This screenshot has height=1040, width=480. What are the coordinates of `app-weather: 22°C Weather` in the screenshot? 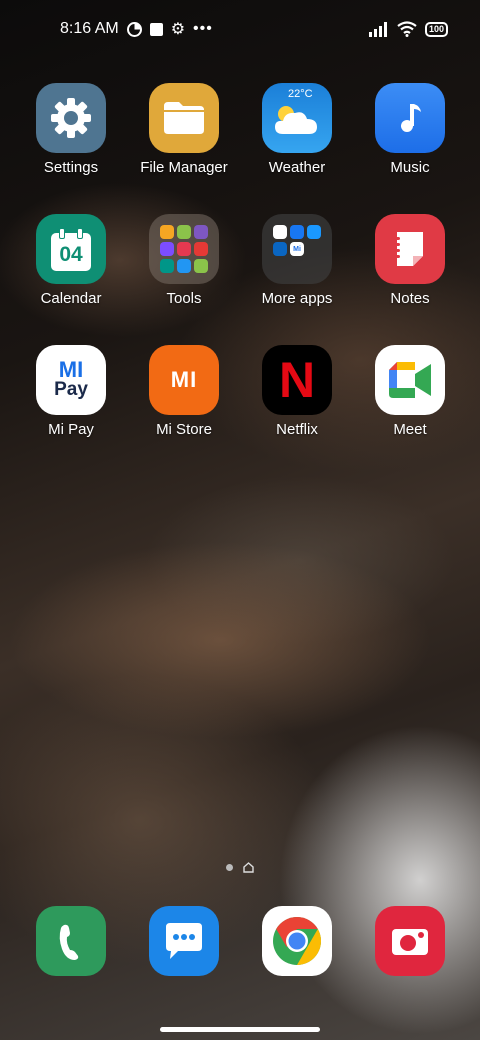 It's located at (297, 129).